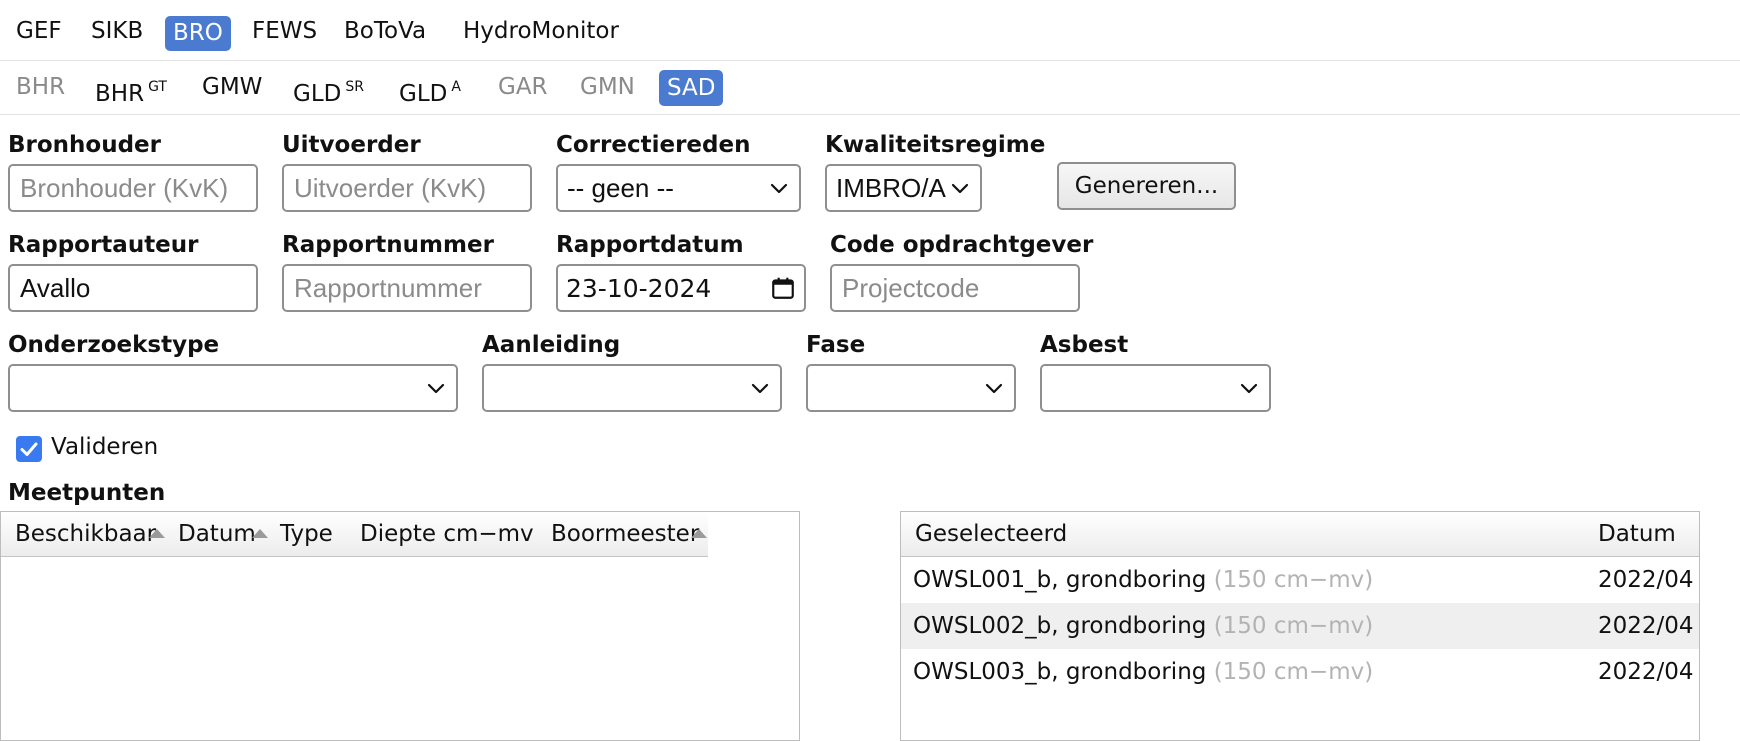 The image size is (1740, 741). Describe the element at coordinates (1060, 580) in the screenshot. I see `item-name: OWSL001_b, grondboring` at that location.